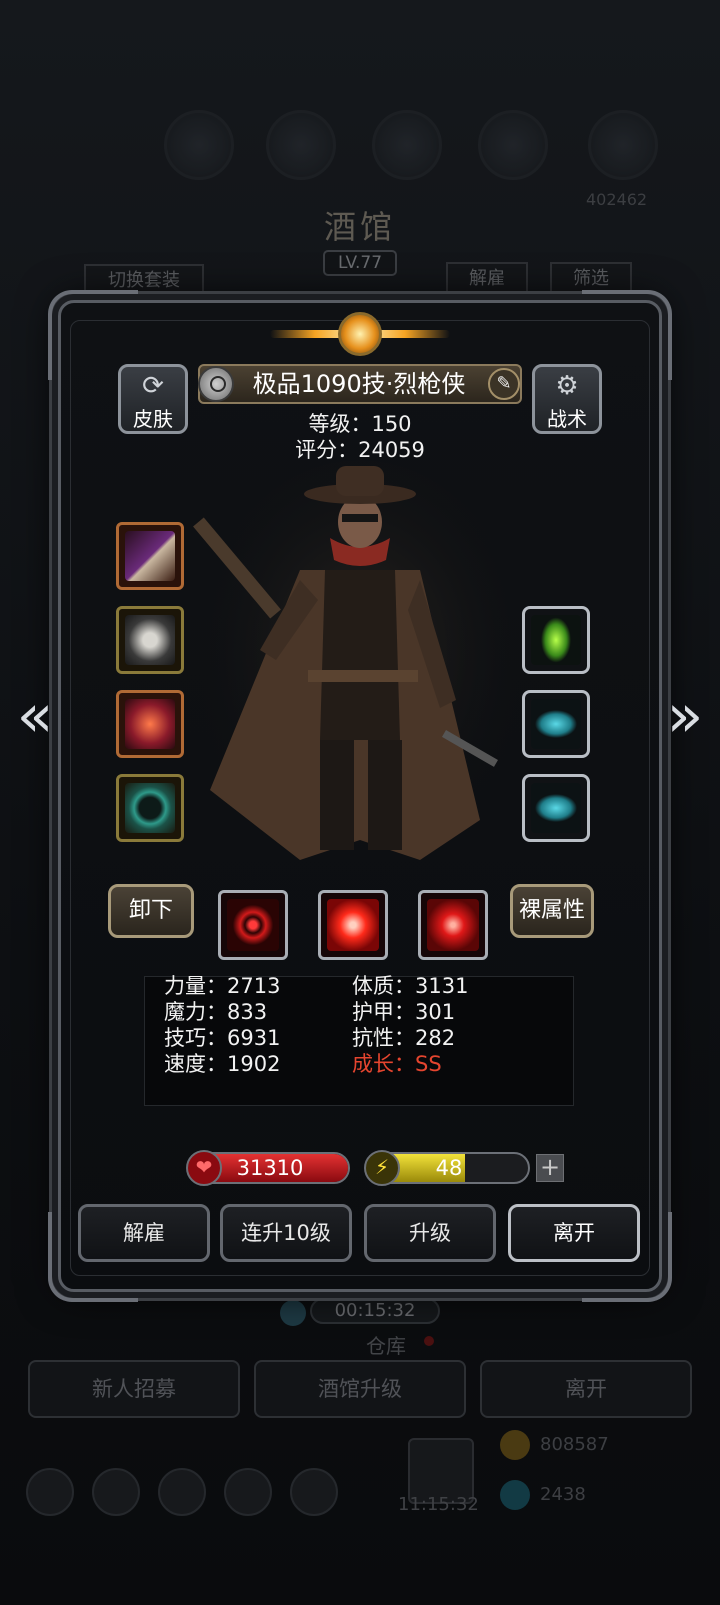  Describe the element at coordinates (360, 334) in the screenshot. I see `emblem-icon` at that location.